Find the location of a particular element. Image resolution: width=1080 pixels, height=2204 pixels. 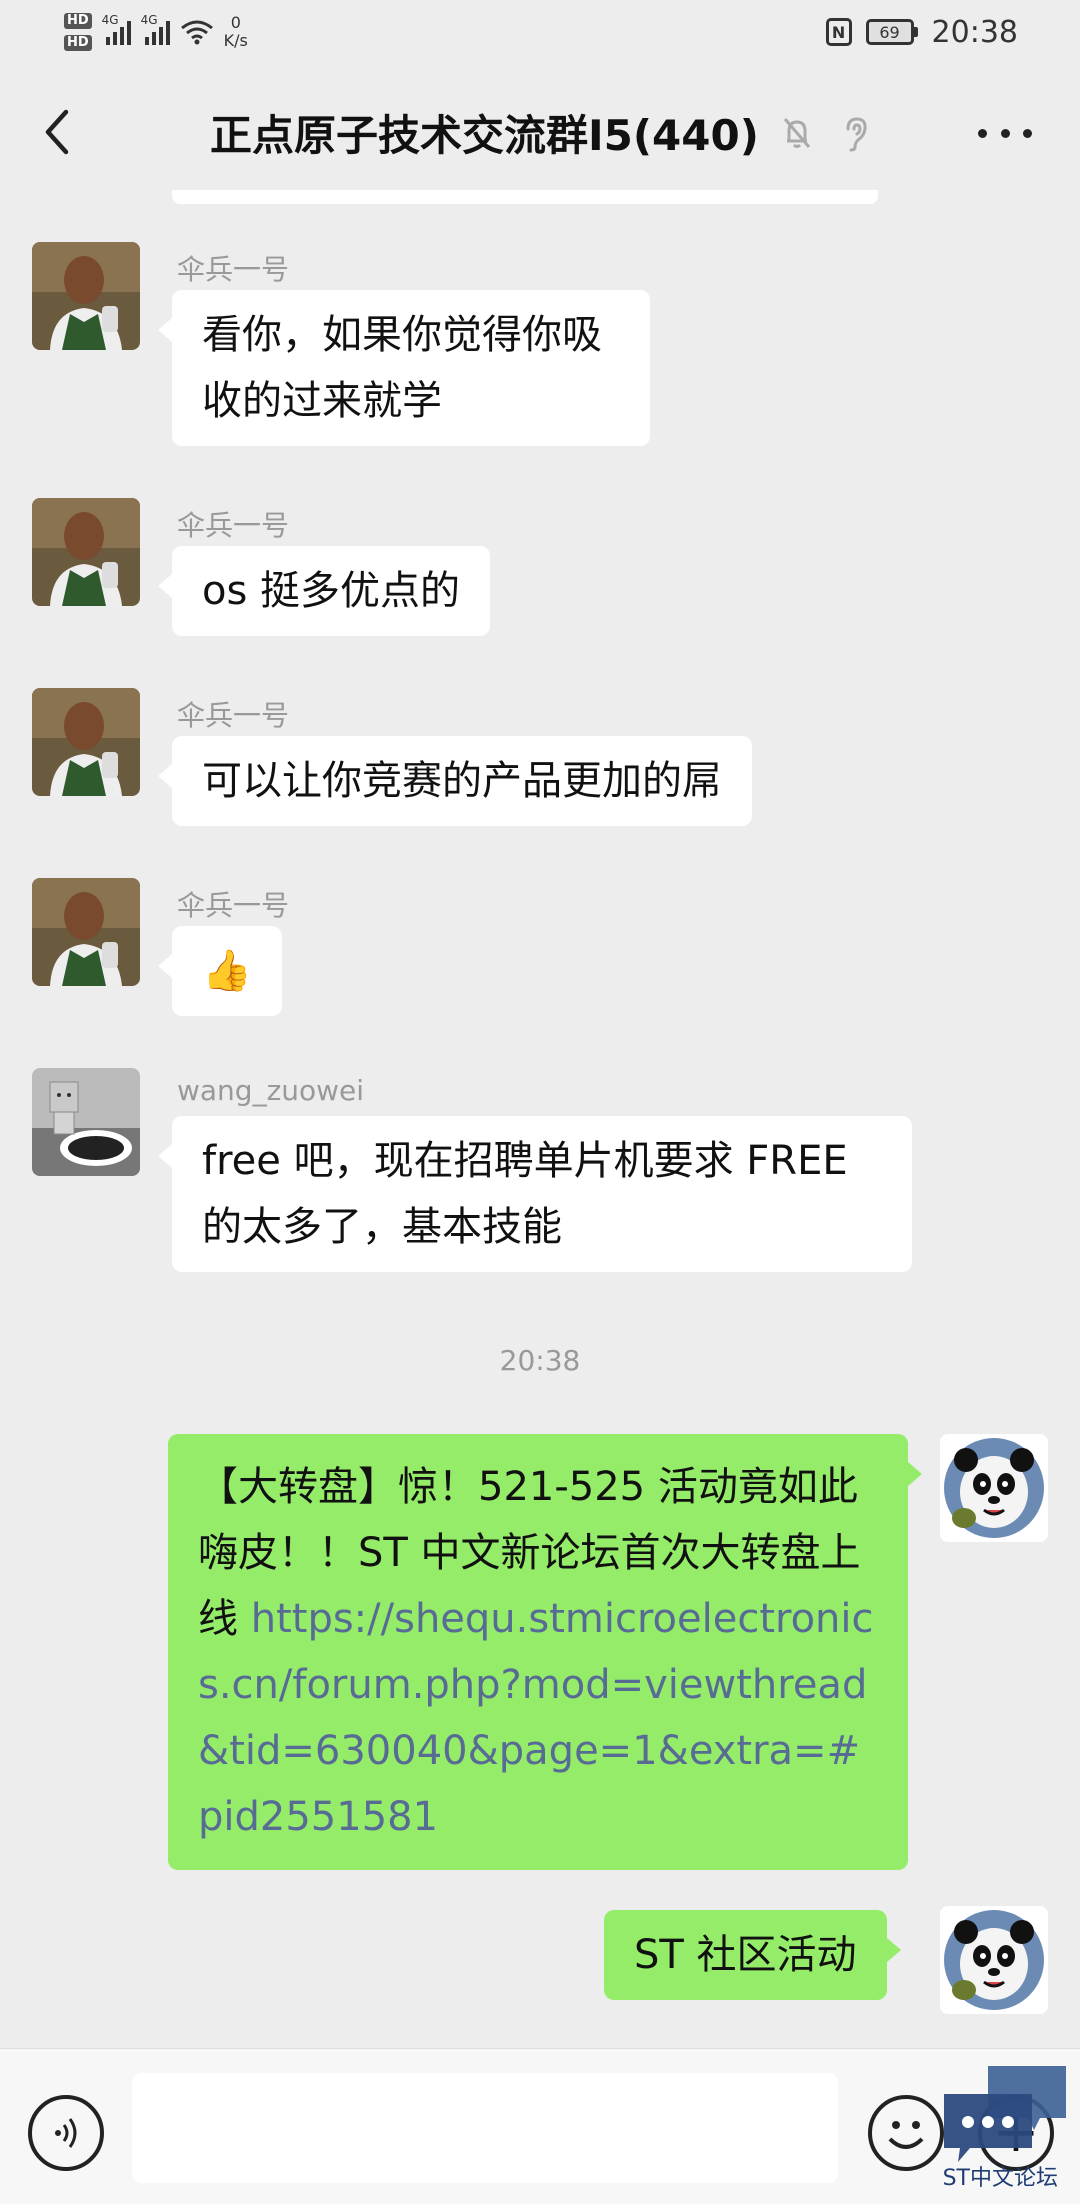

battery-level: 69 is located at coordinates (889, 32).